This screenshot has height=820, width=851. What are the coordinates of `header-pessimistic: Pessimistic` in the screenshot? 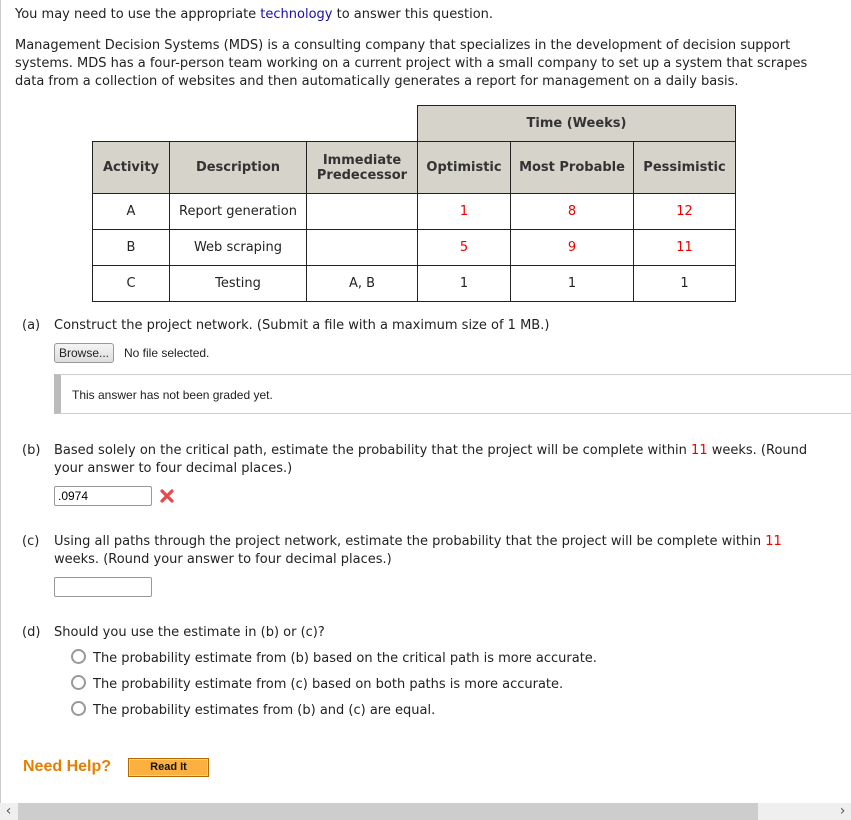 It's located at (684, 167).